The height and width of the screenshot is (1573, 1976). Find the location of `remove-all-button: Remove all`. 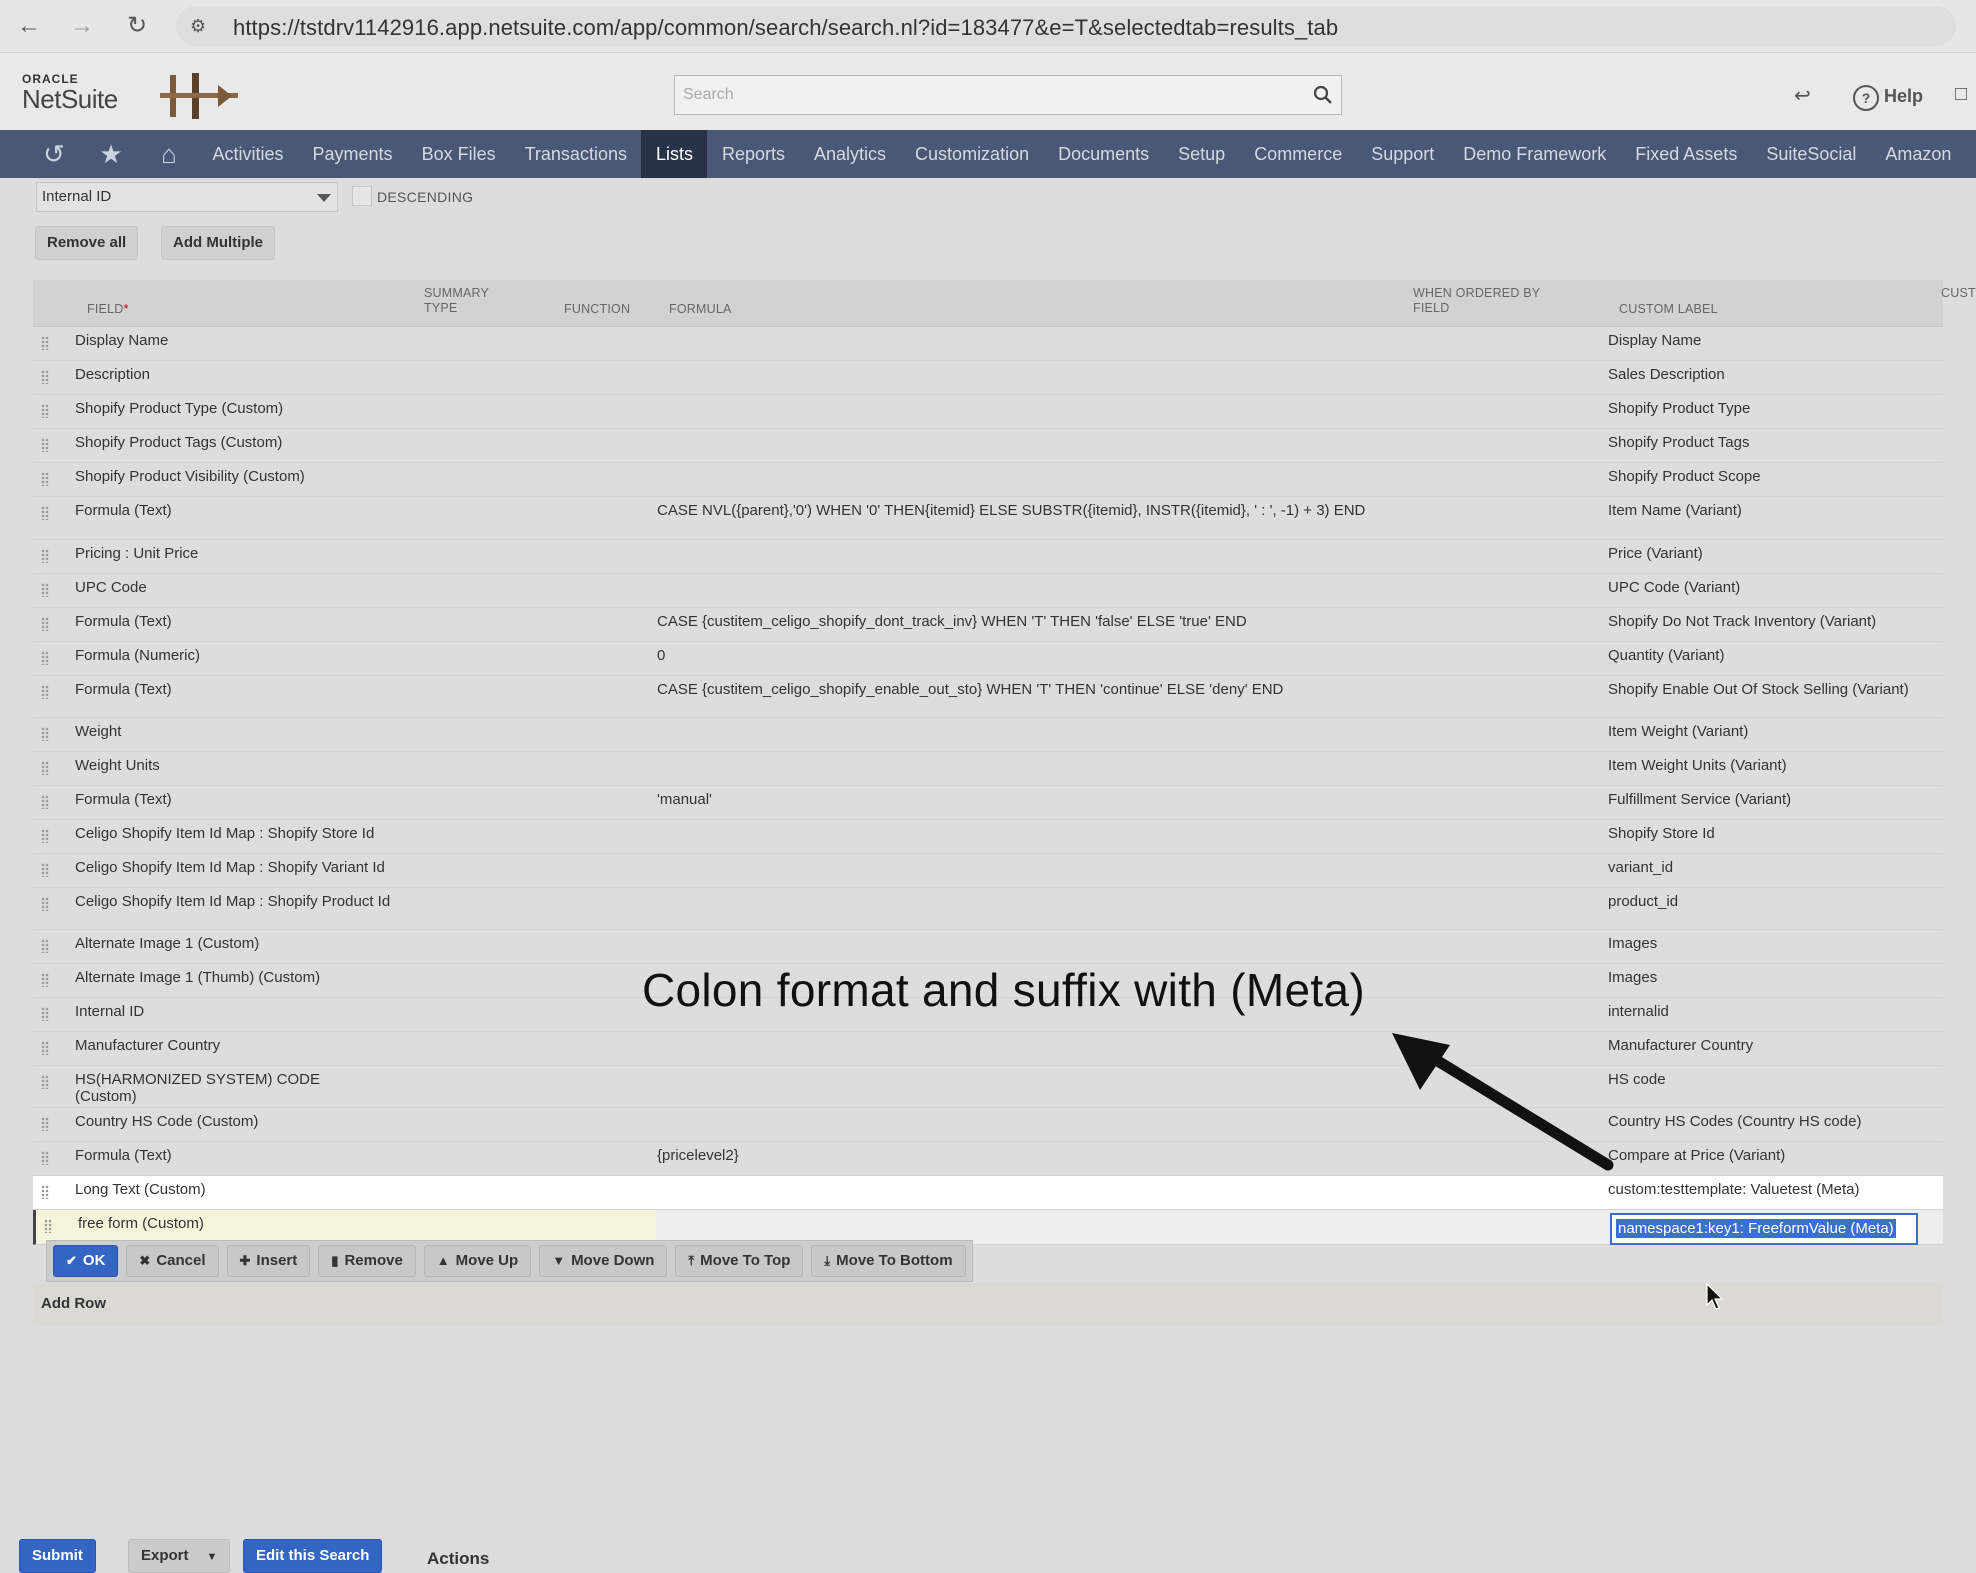

remove-all-button: Remove all is located at coordinates (87, 243).